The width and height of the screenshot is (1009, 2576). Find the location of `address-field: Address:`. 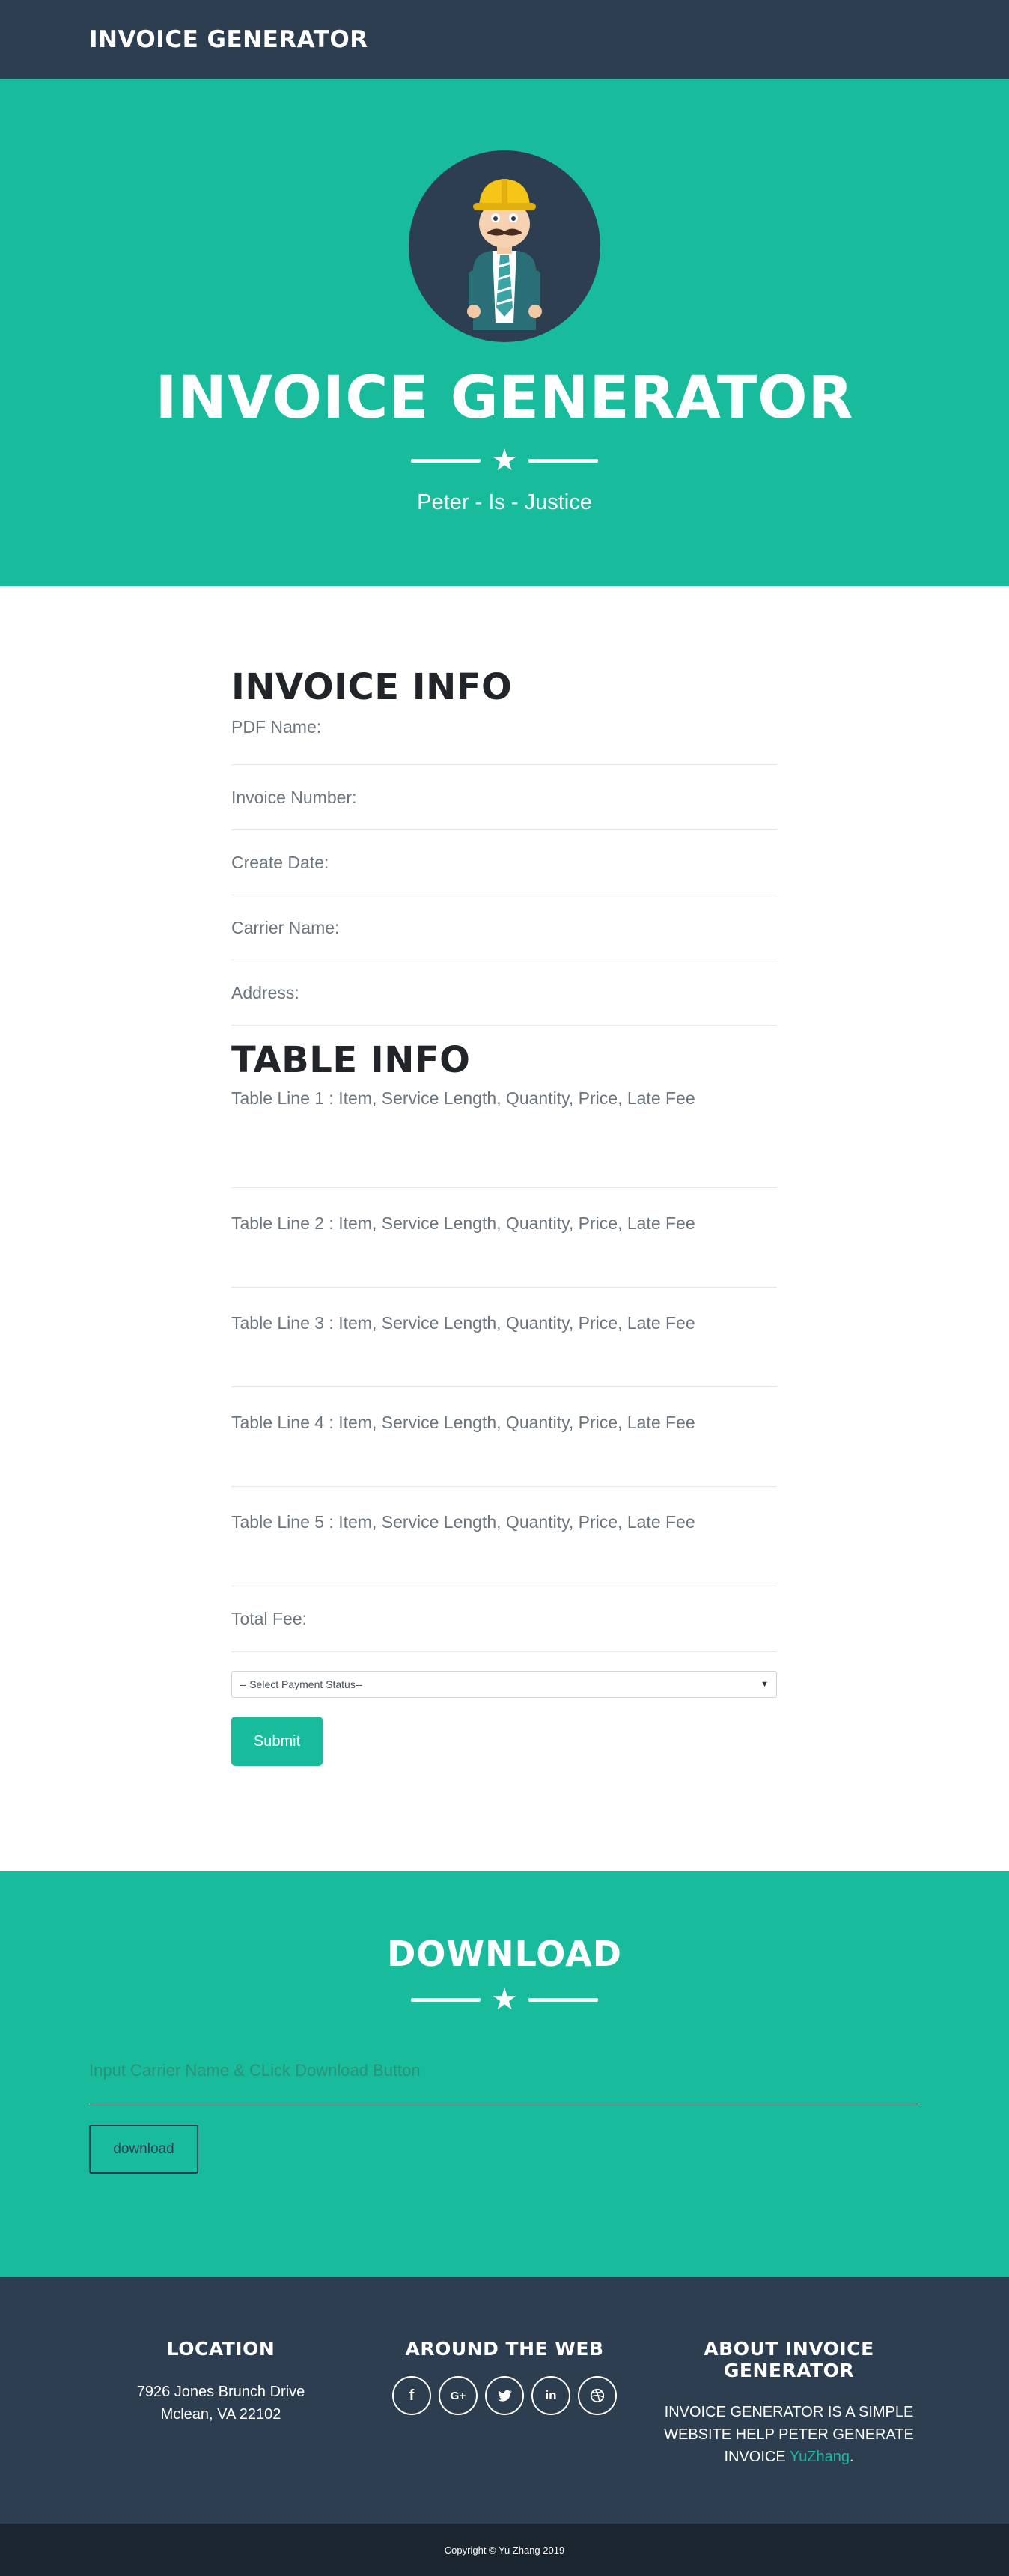

address-field: Address: is located at coordinates (504, 993).